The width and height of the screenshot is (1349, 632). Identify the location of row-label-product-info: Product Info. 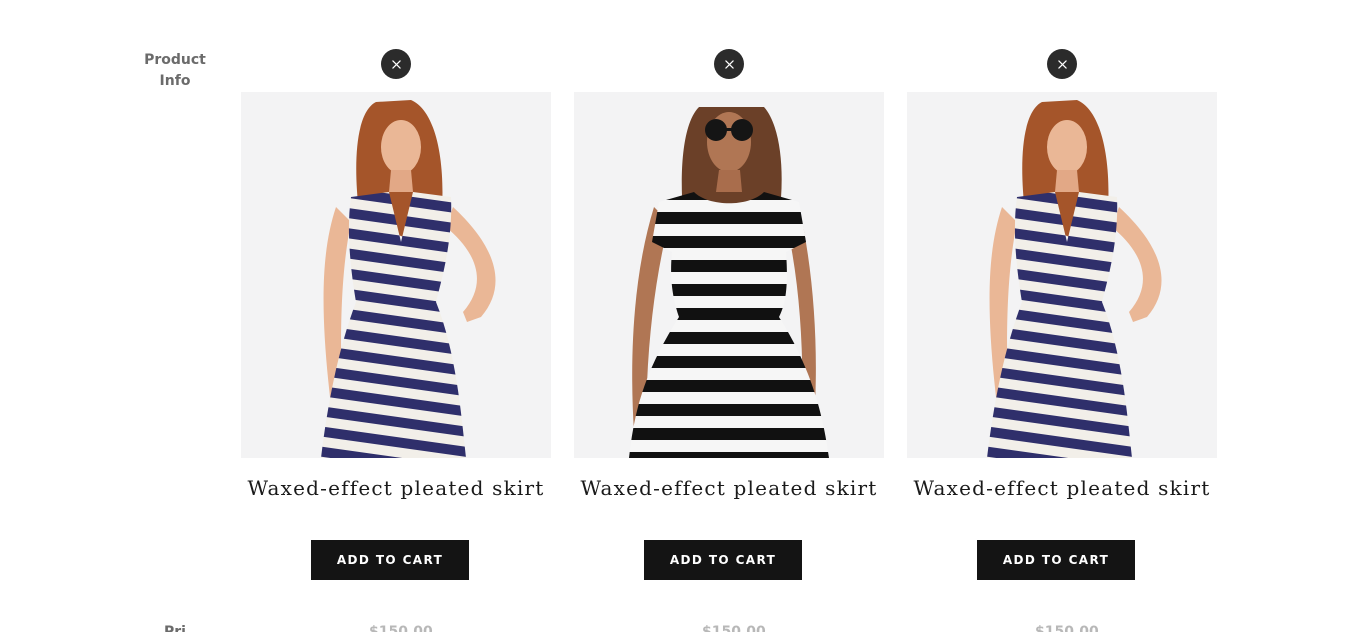
(175, 70).